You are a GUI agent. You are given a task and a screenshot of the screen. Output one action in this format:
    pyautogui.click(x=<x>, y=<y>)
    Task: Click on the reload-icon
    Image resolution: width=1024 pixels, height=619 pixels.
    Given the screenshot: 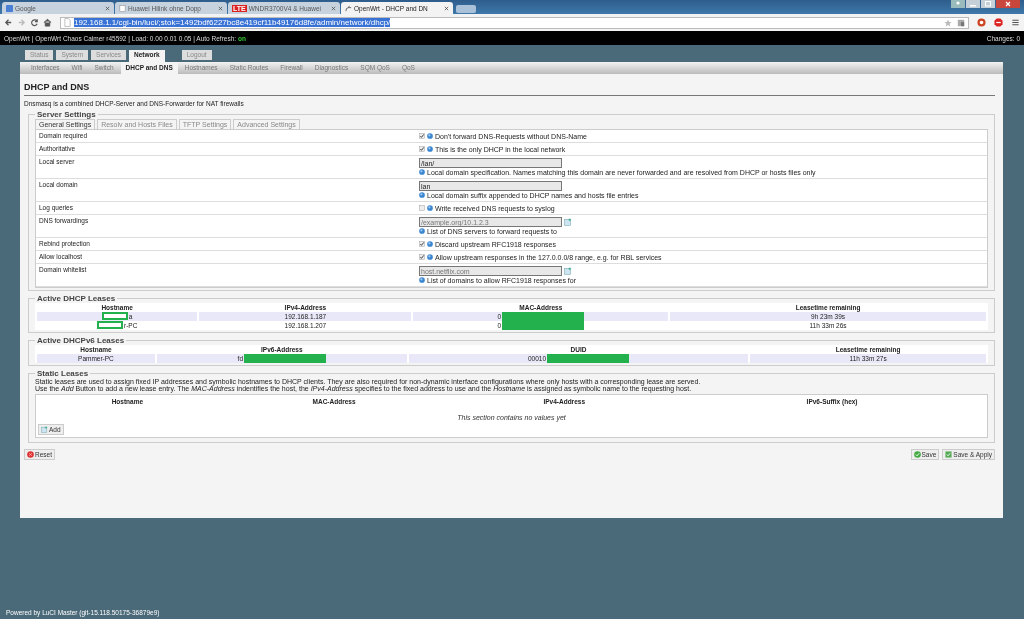 What is the action you would take?
    pyautogui.click(x=34, y=22)
    